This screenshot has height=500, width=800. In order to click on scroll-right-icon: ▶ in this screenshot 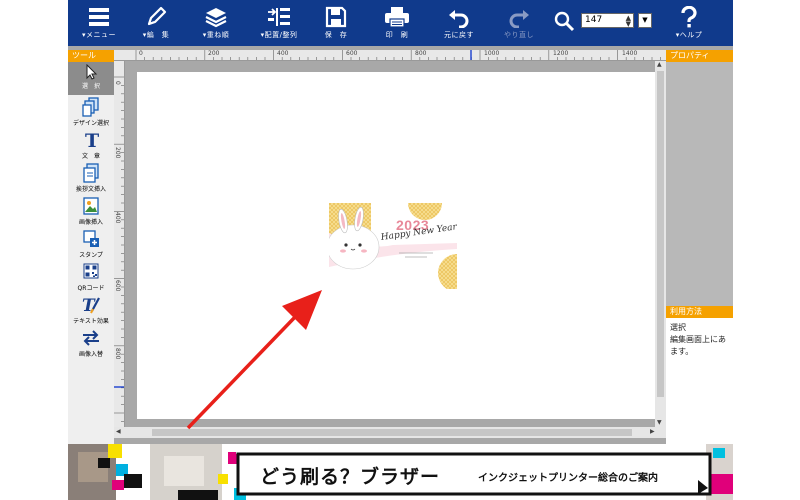, I will do `click(652, 432)`.